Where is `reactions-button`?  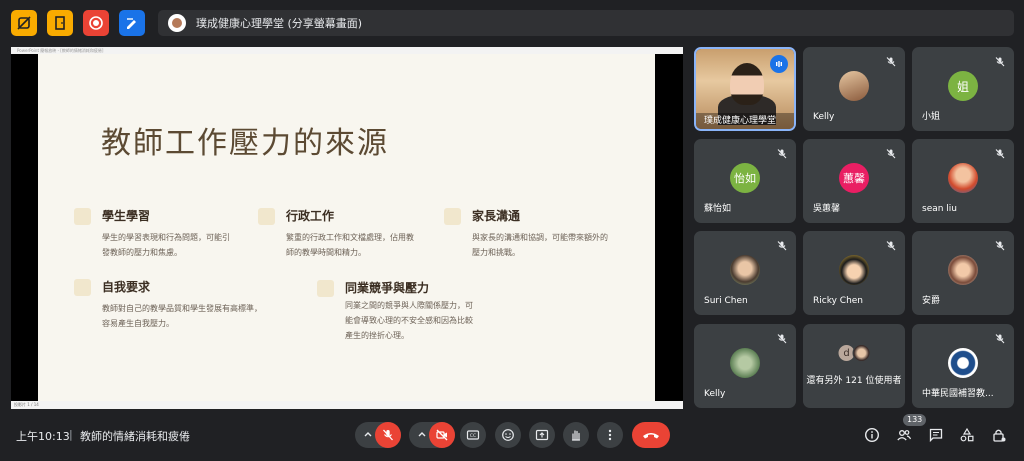 reactions-button is located at coordinates (508, 435).